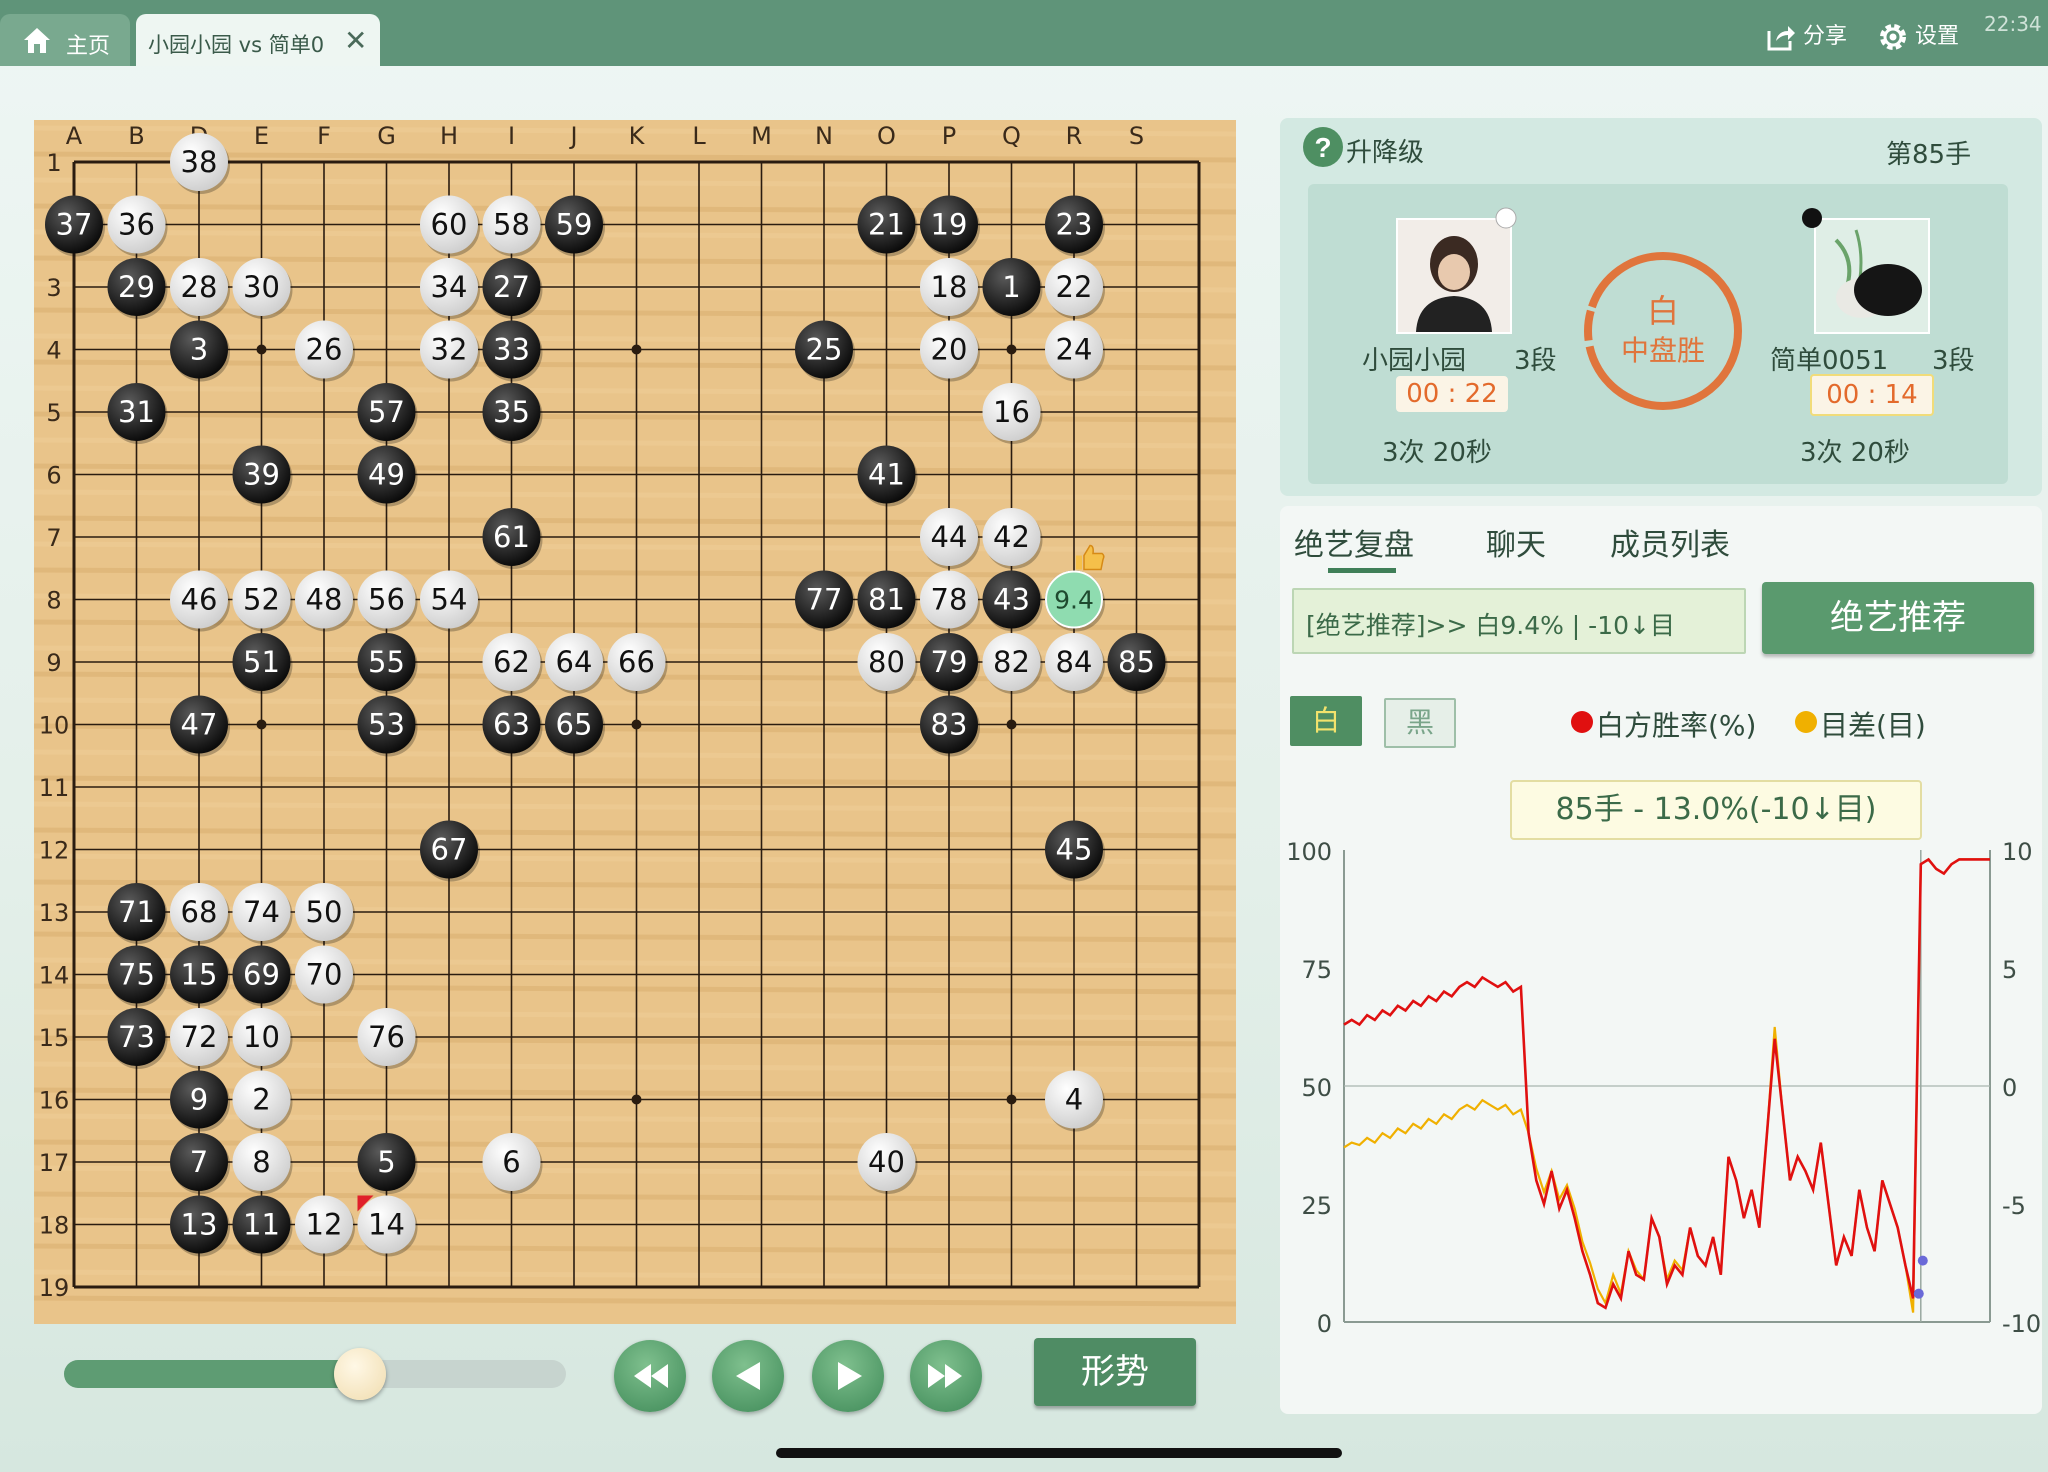 This screenshot has width=2048, height=1472. Describe the element at coordinates (949, 136) in the screenshot. I see `column-label: P` at that location.